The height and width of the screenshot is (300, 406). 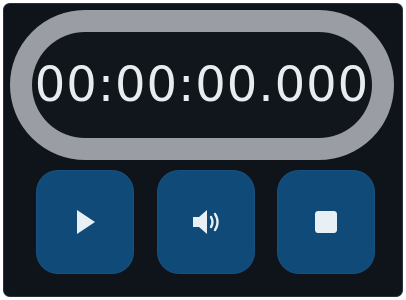 I want to click on play-button, so click(x=85, y=222).